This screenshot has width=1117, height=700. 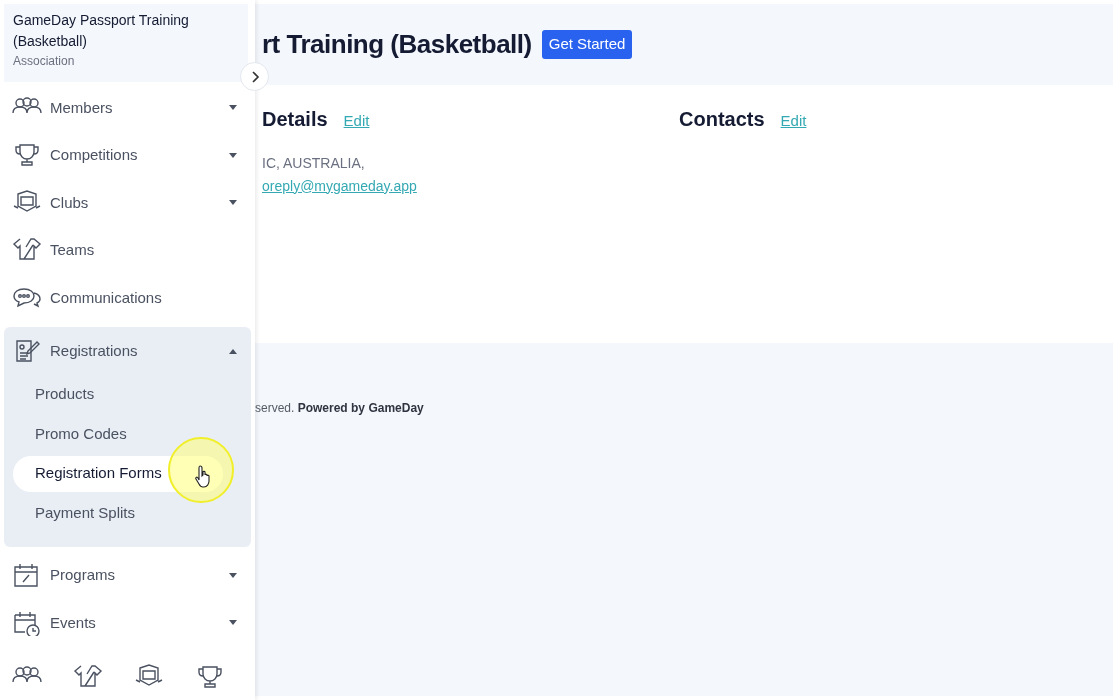 I want to click on get-started-button: Get Started, so click(x=587, y=44).